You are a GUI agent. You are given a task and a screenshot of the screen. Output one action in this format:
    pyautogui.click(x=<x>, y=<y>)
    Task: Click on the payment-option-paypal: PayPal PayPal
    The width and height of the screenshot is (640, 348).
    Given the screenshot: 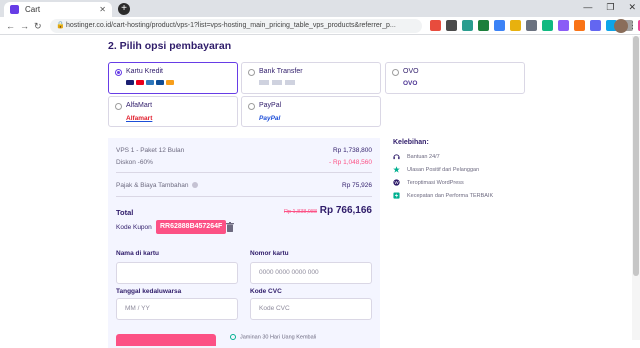 What is the action you would take?
    pyautogui.click(x=311, y=111)
    